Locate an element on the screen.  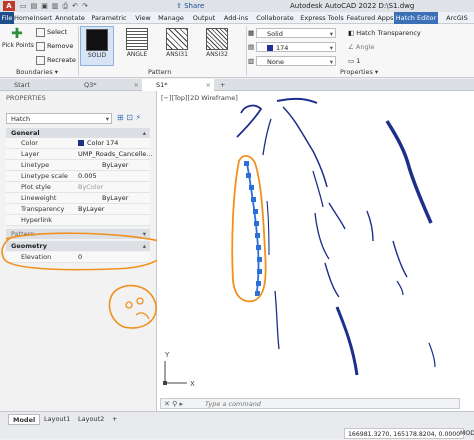
undo-icon: ↶ is located at coordinates (75, 6).